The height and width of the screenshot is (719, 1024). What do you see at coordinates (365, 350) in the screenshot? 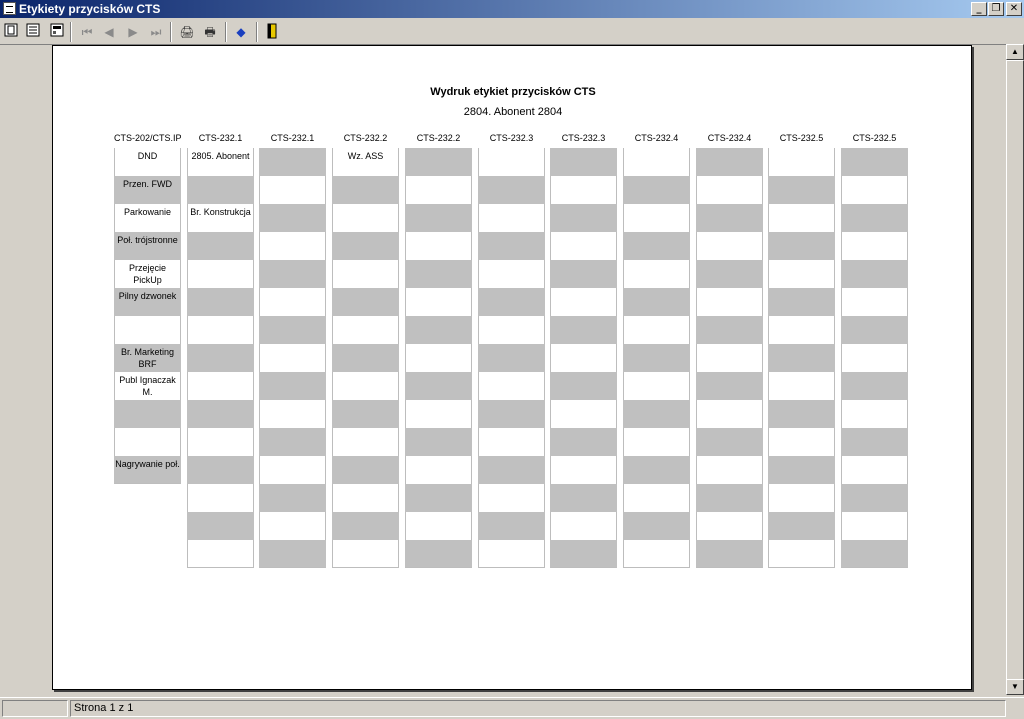
I see `label-column: CTS-232.2 Wz. ASS` at bounding box center [365, 350].